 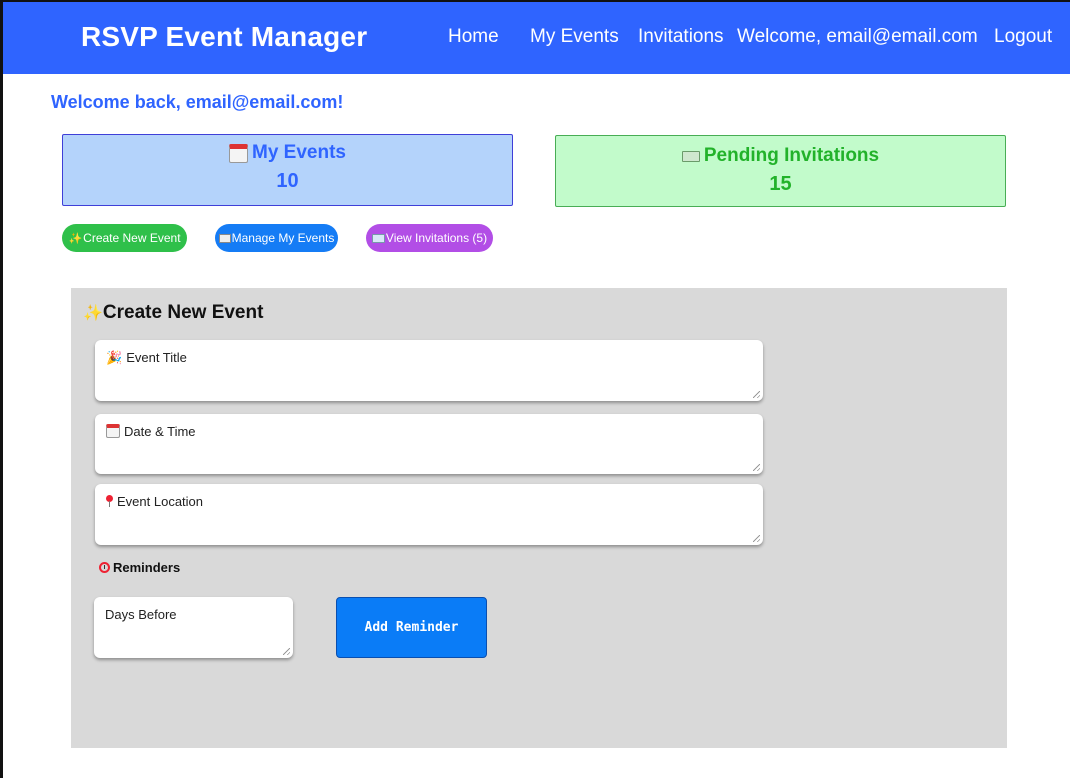 What do you see at coordinates (857, 36) in the screenshot?
I see `welcome-user-text: Welcome, email@email.com` at bounding box center [857, 36].